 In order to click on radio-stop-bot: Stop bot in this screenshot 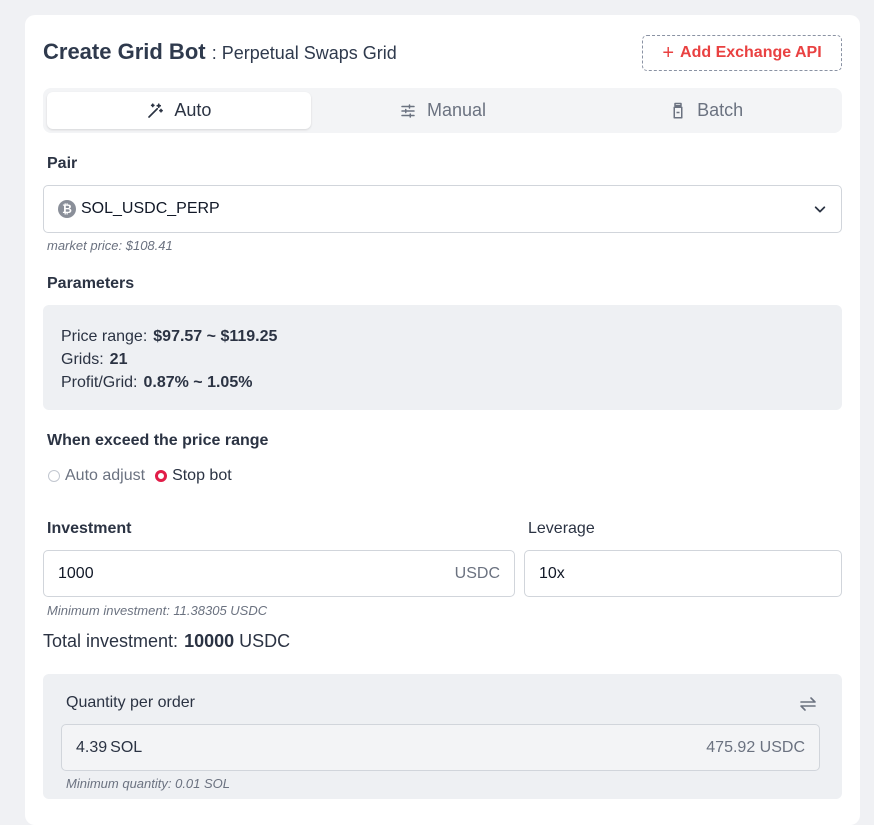, I will do `click(193, 476)`.